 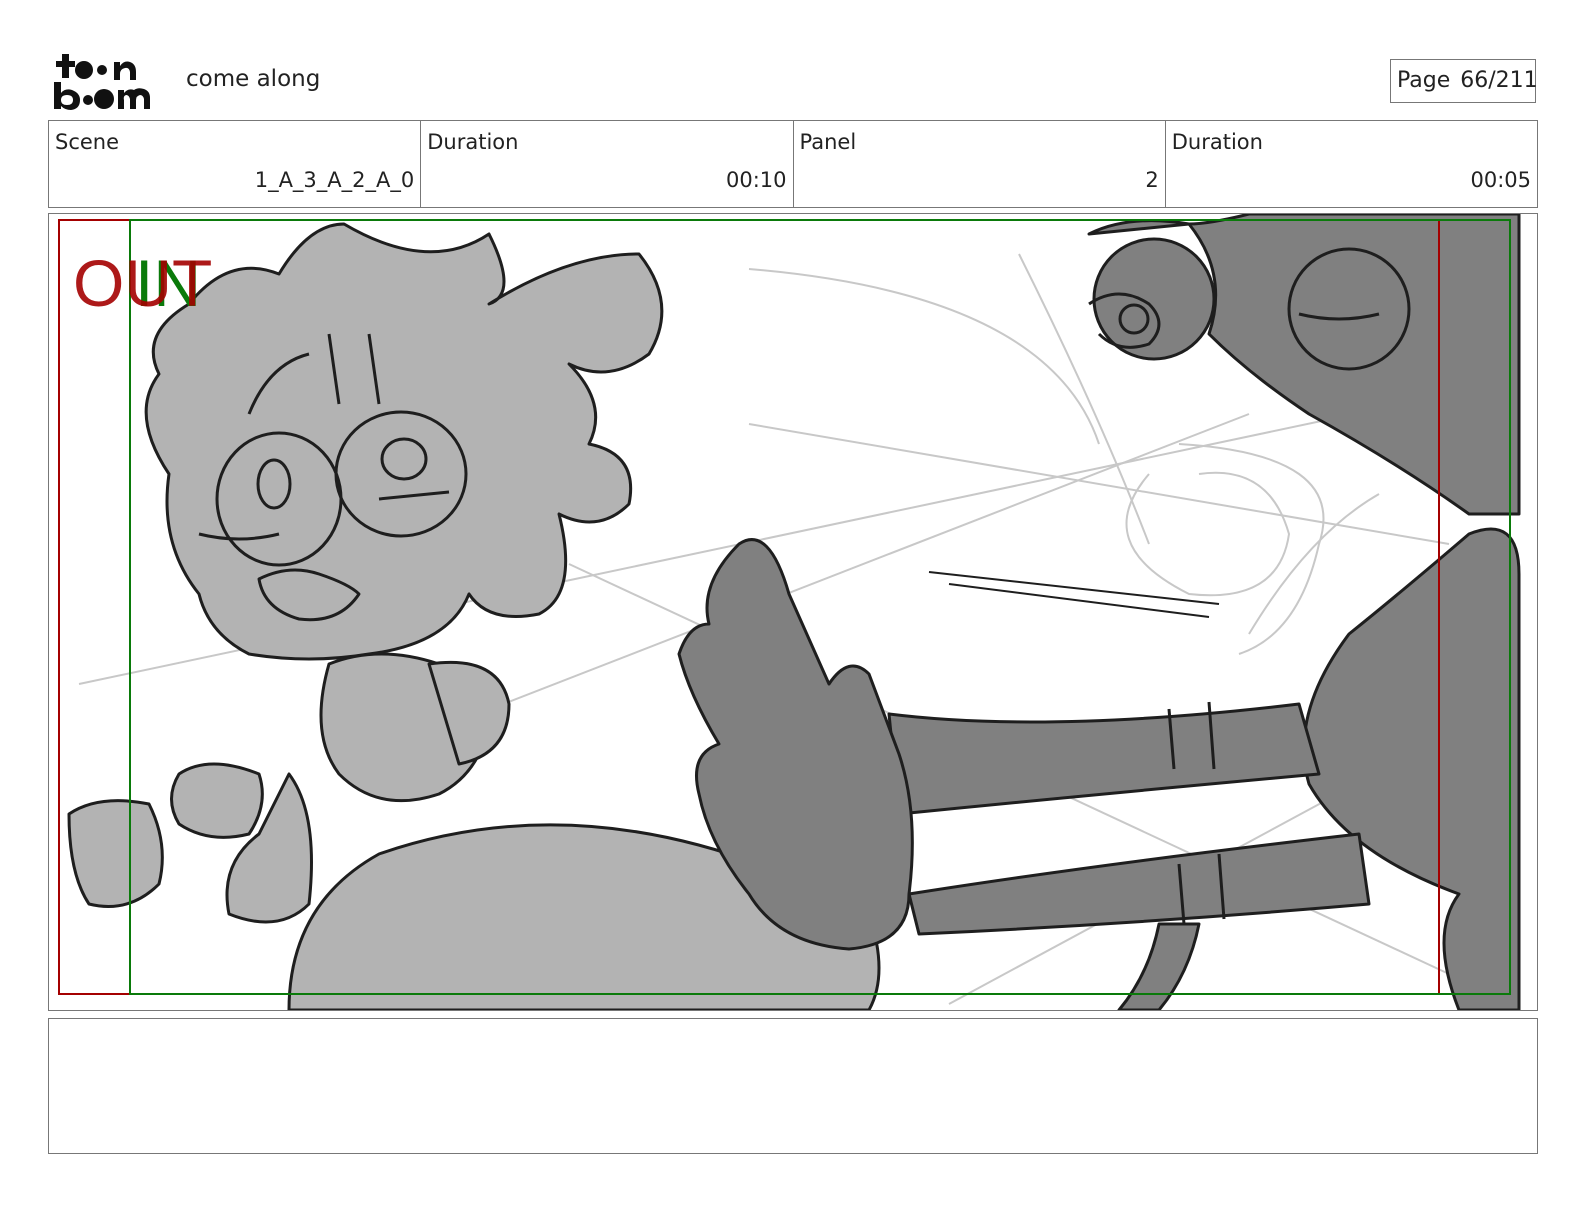 I want to click on panel-notes-box, so click(x=793, y=1086).